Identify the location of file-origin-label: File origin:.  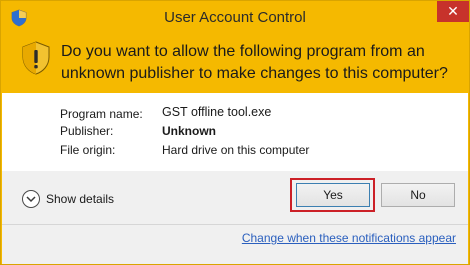
(88, 150).